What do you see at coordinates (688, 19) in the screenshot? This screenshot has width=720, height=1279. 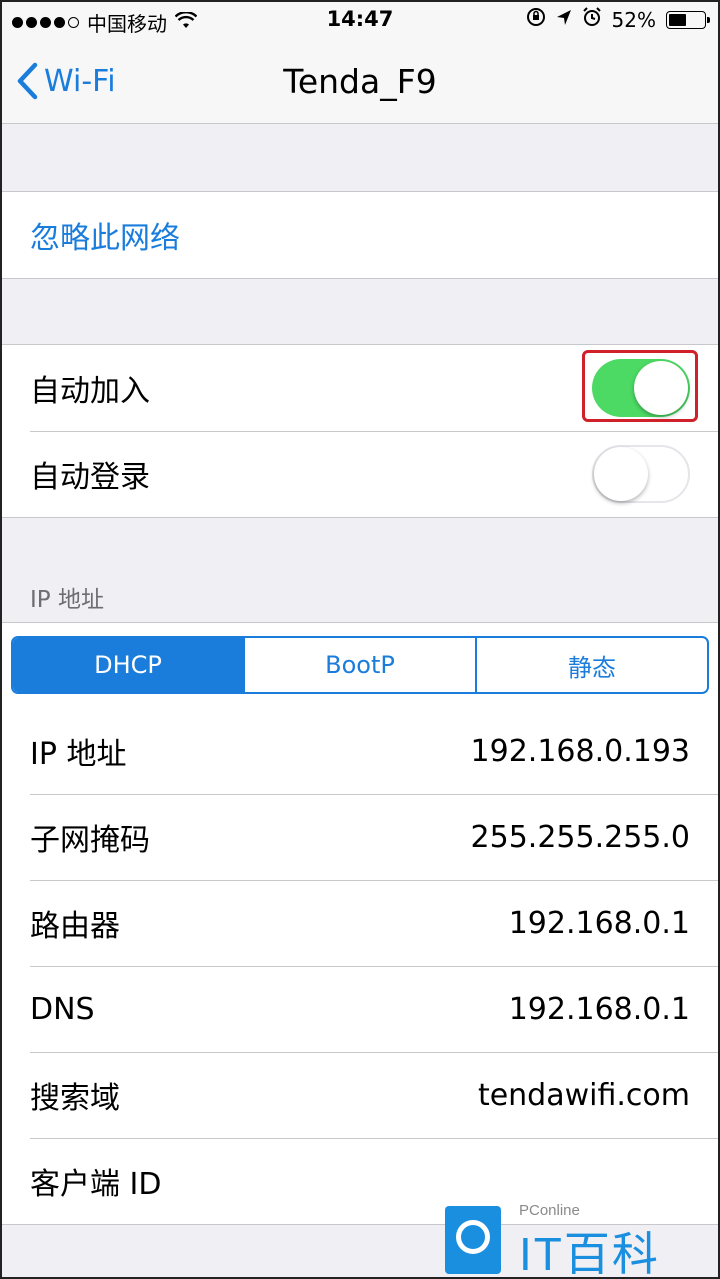 I see `battery-icon` at bounding box center [688, 19].